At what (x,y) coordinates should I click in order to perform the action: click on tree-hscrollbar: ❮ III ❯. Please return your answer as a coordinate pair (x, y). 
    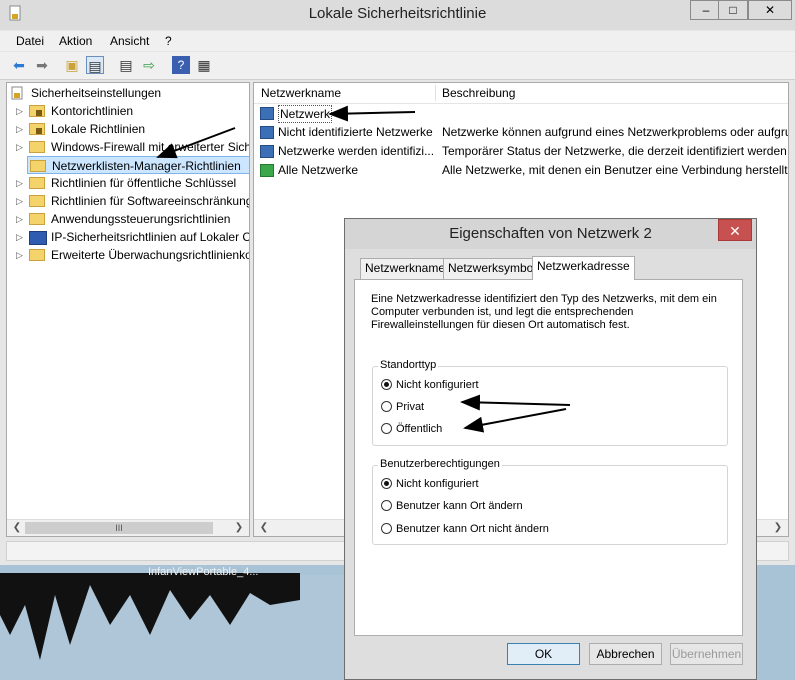
    Looking at the image, I should click on (128, 527).